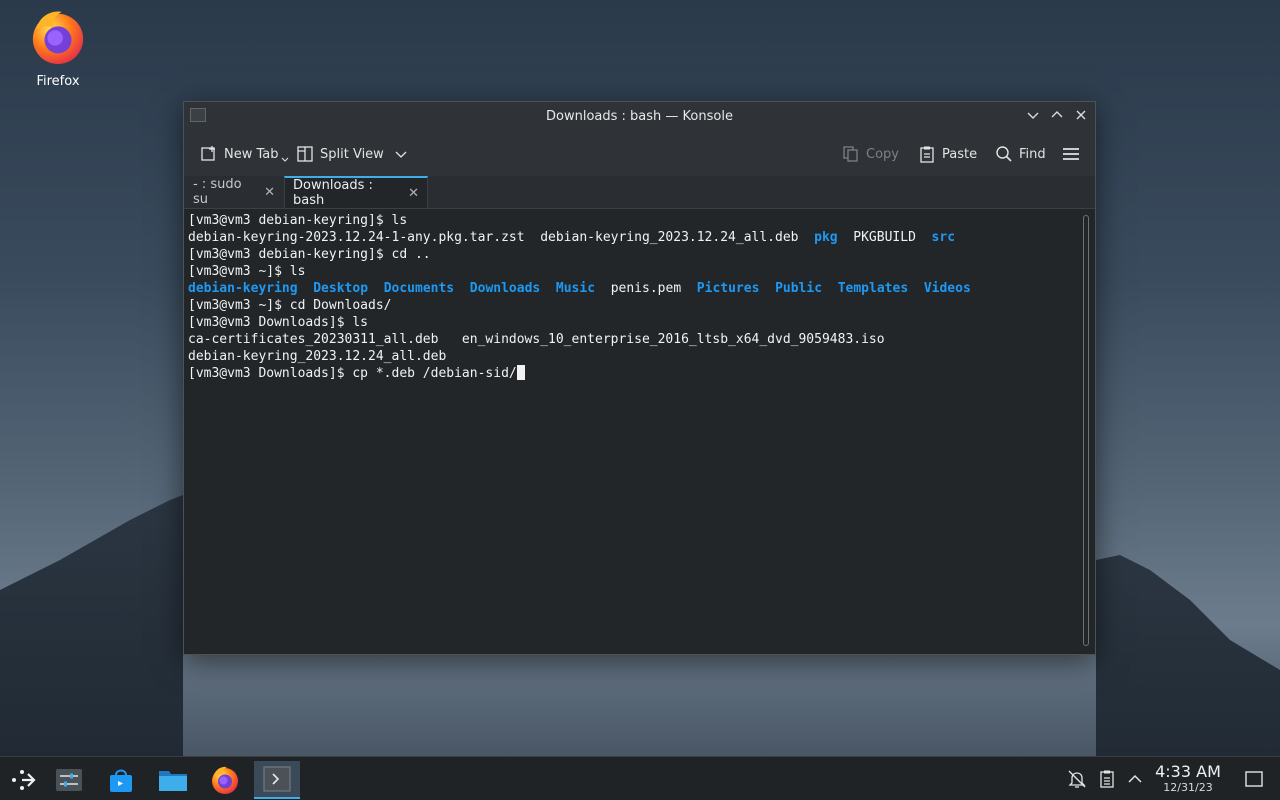 This screenshot has width=1280, height=800. I want to click on split-view-label: Split View, so click(352, 154).